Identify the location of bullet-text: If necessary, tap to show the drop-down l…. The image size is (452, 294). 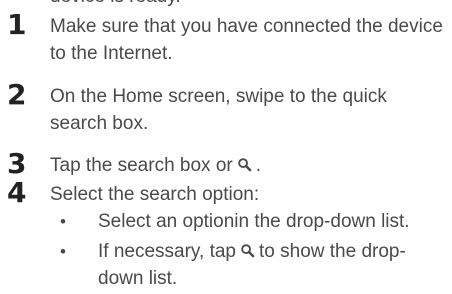
(273, 265).